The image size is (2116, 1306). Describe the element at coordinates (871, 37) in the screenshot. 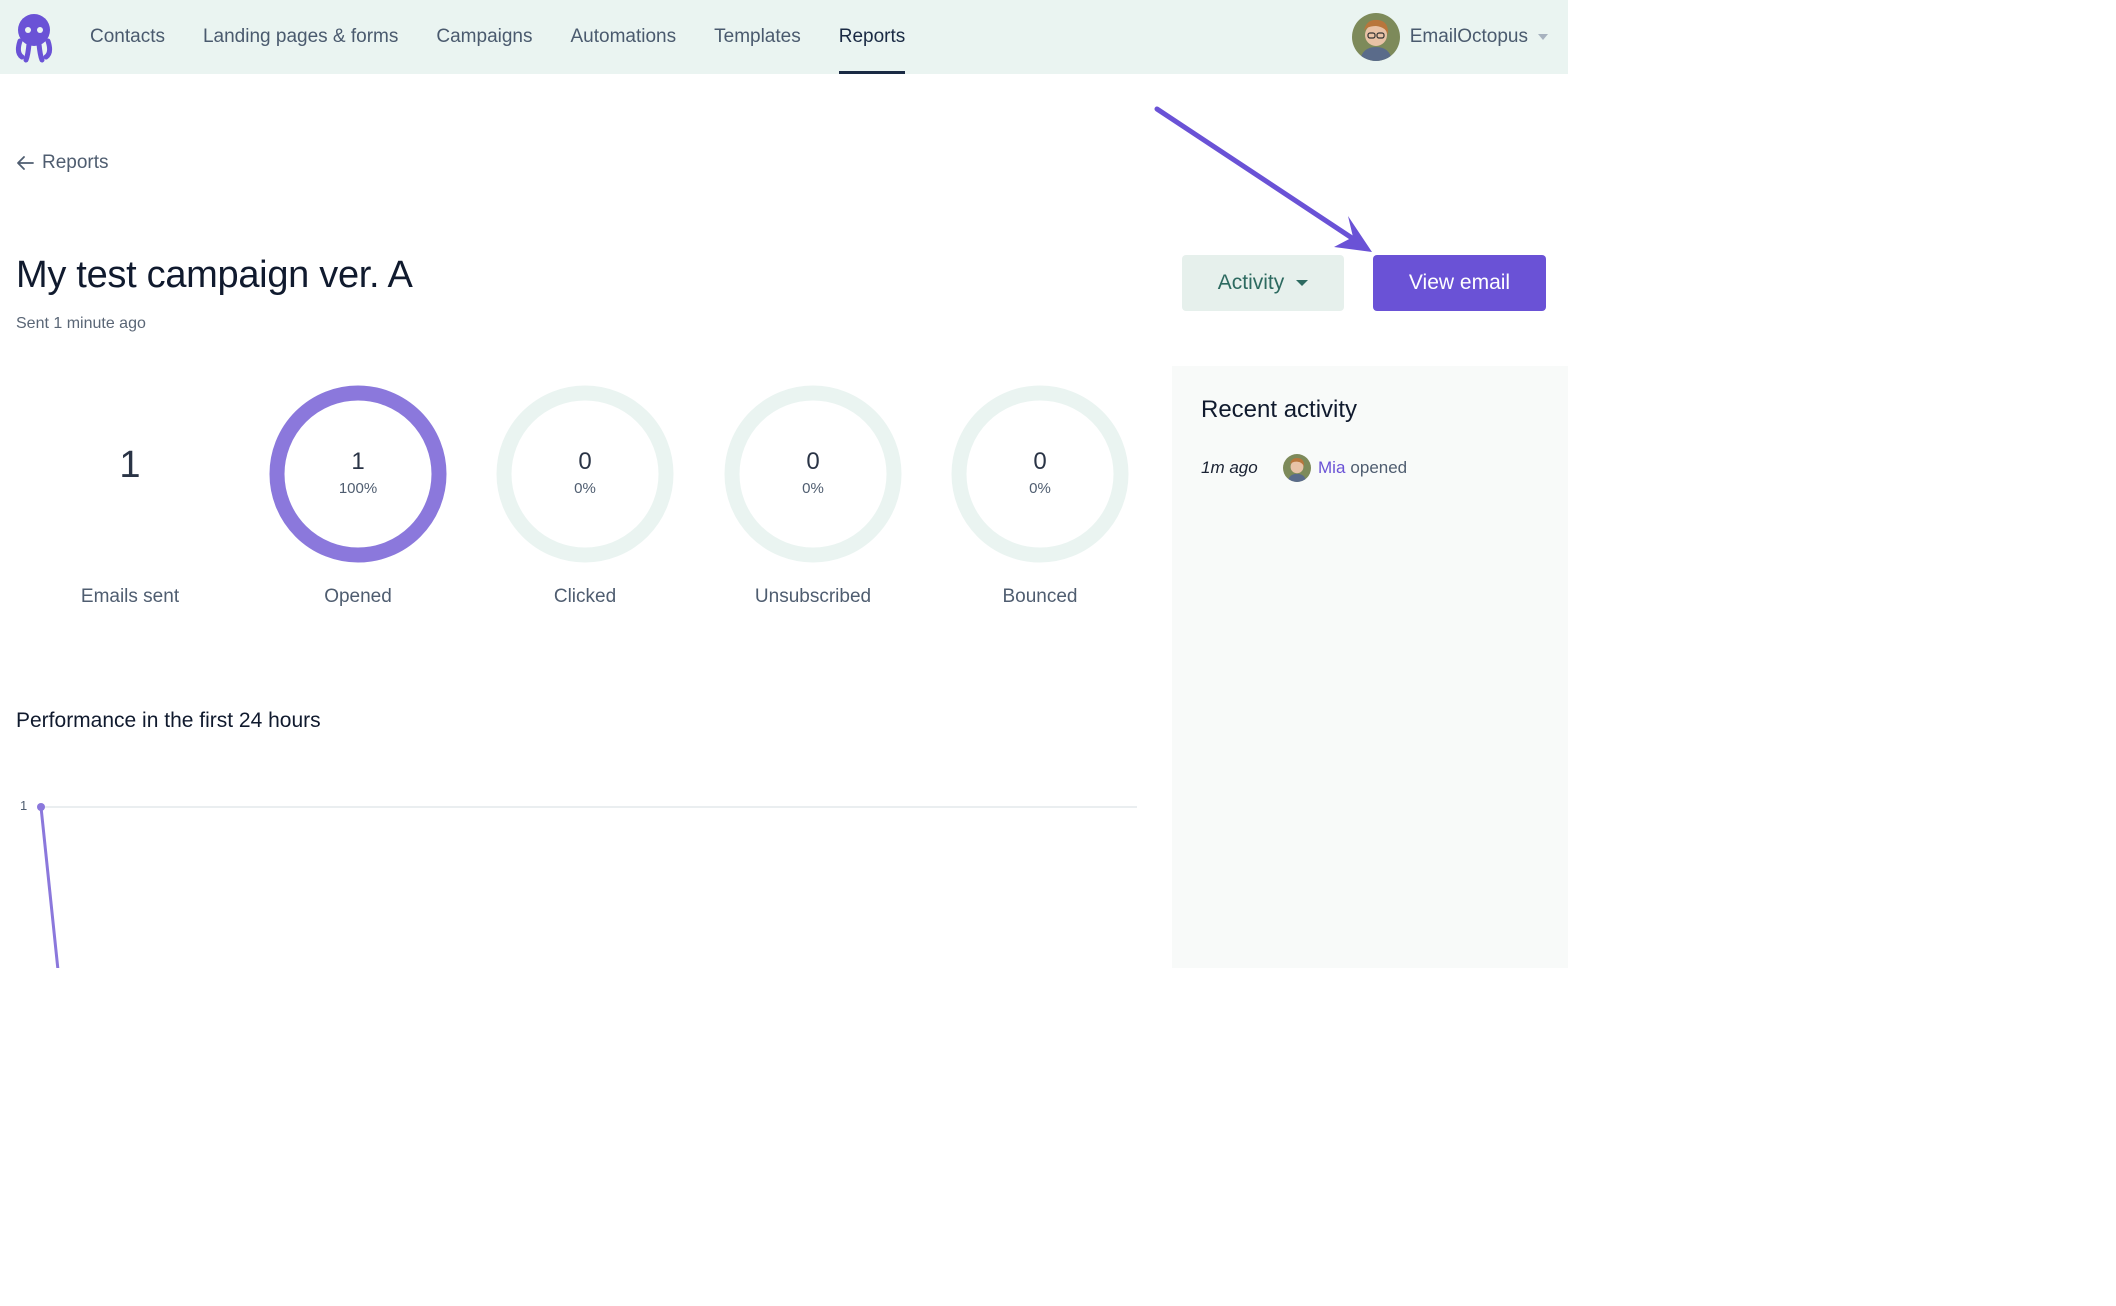

I see `nav-item-reports: Reports` at that location.